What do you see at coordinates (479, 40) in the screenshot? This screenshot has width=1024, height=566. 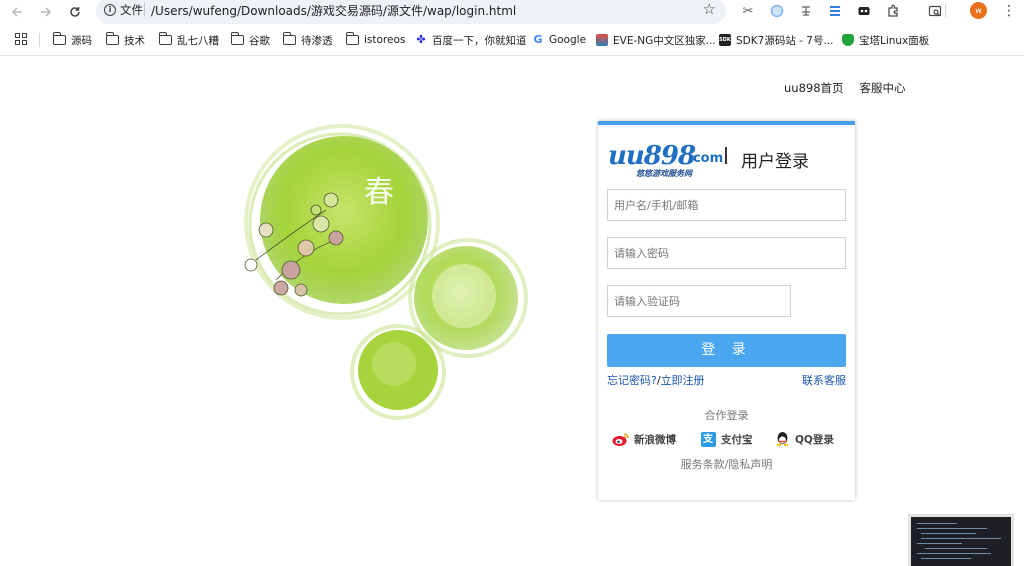 I see `bookmark-label: 百度一下，你就知道` at bounding box center [479, 40].